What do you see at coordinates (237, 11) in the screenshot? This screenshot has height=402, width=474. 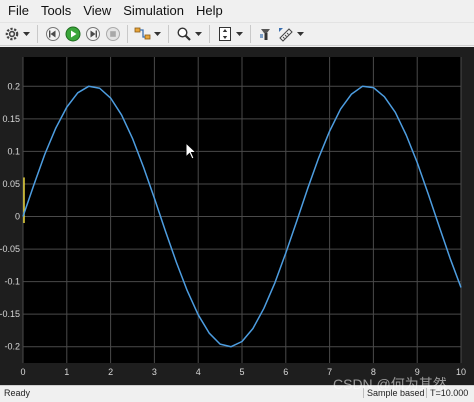 I see `menu-bar: File Tools View Simulation Help` at bounding box center [237, 11].